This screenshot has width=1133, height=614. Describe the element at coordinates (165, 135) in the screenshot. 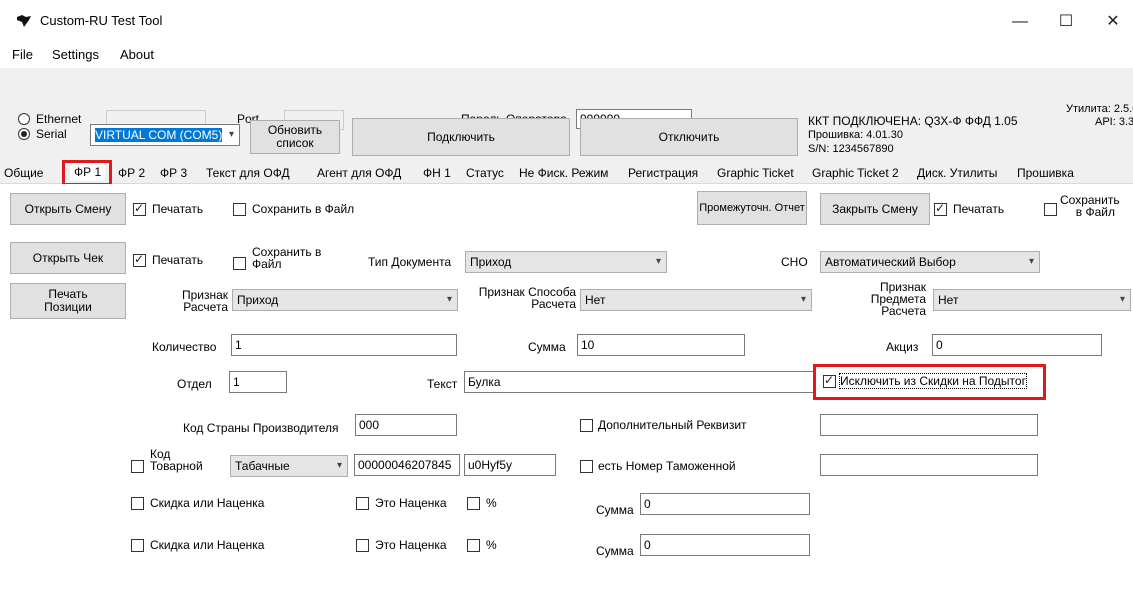

I see `serial-port-select: VIRTUAL COM (COM5) ▾` at that location.